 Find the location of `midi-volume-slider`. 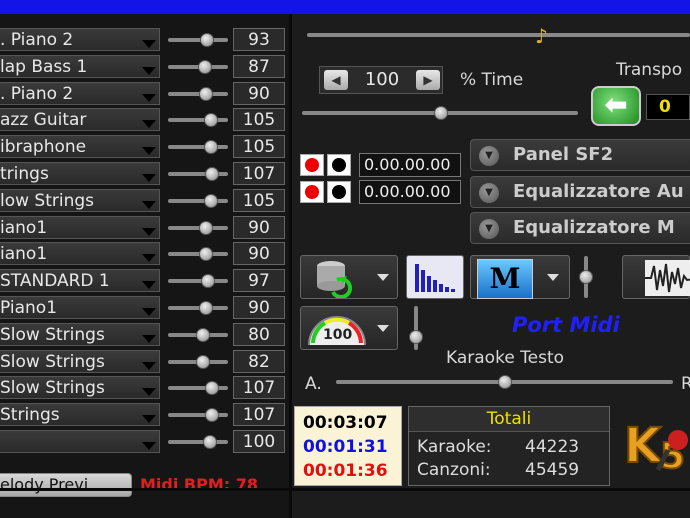

midi-volume-slider is located at coordinates (586, 277).